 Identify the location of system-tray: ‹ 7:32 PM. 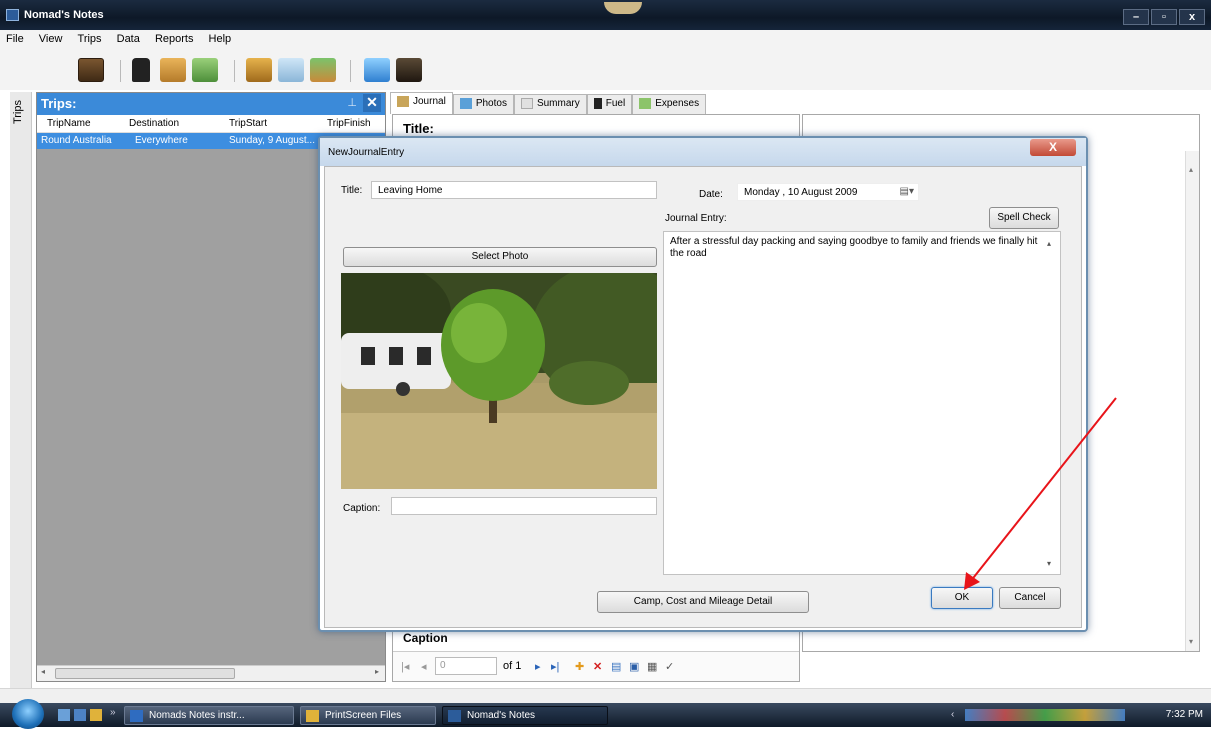
(1066, 715).